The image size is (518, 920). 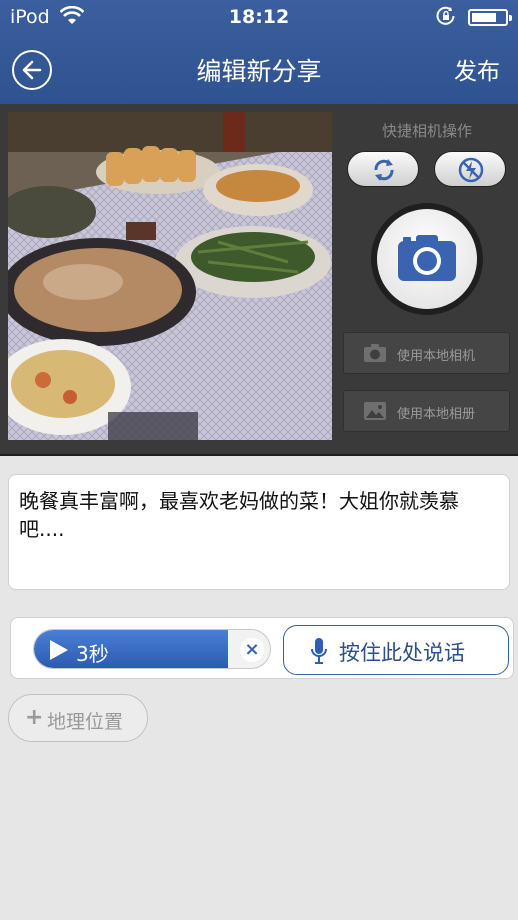 I want to click on take-photo-button, so click(x=427, y=259).